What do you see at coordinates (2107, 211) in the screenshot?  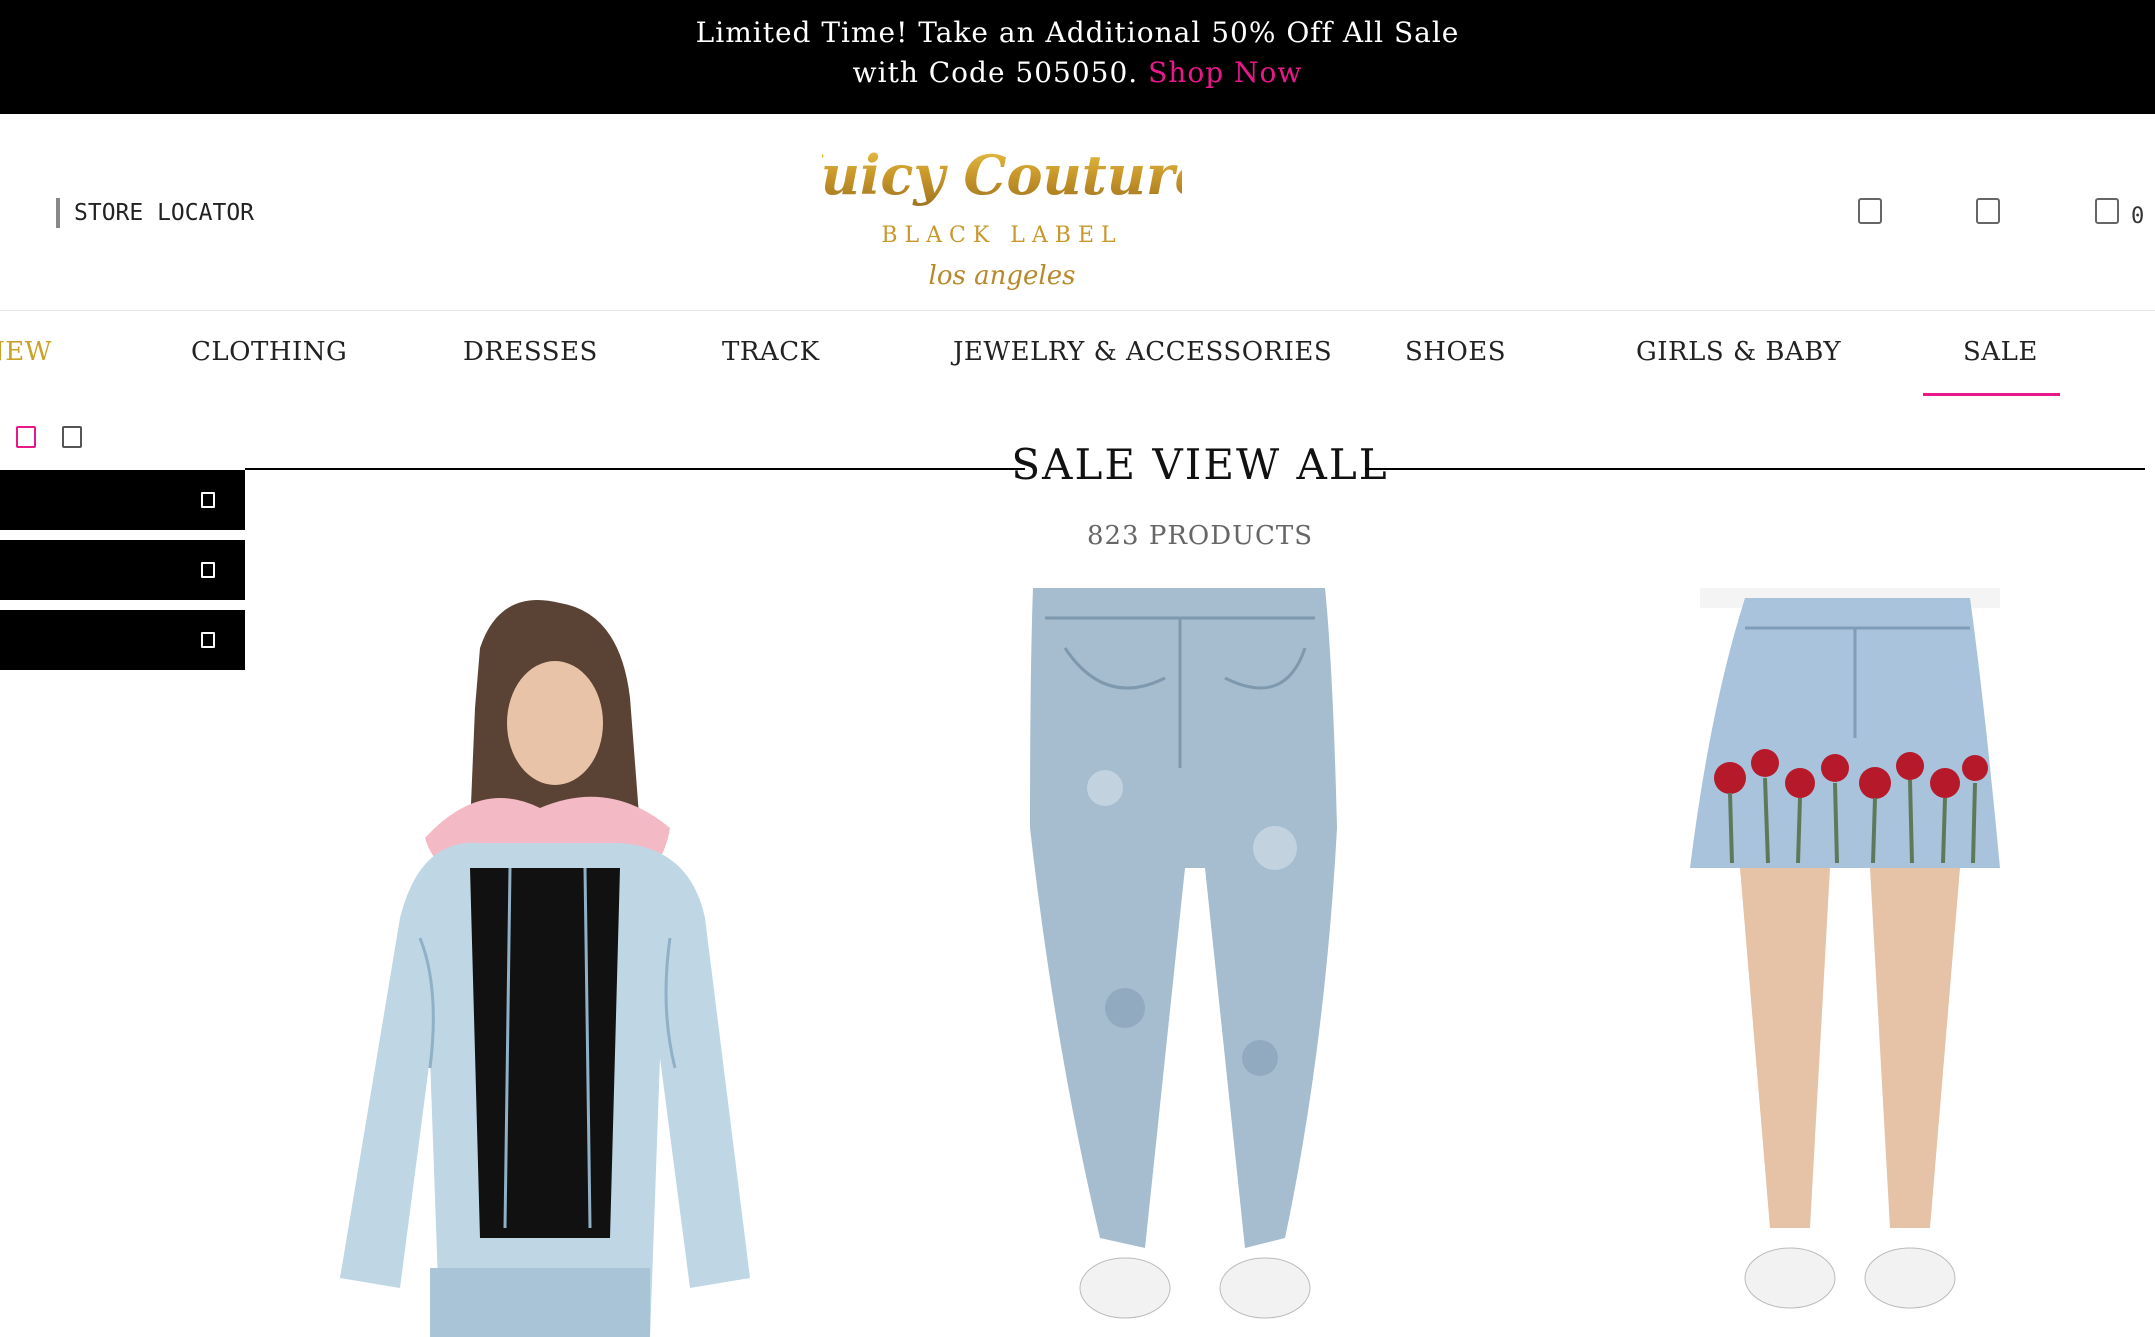 I see `cart-icon` at bounding box center [2107, 211].